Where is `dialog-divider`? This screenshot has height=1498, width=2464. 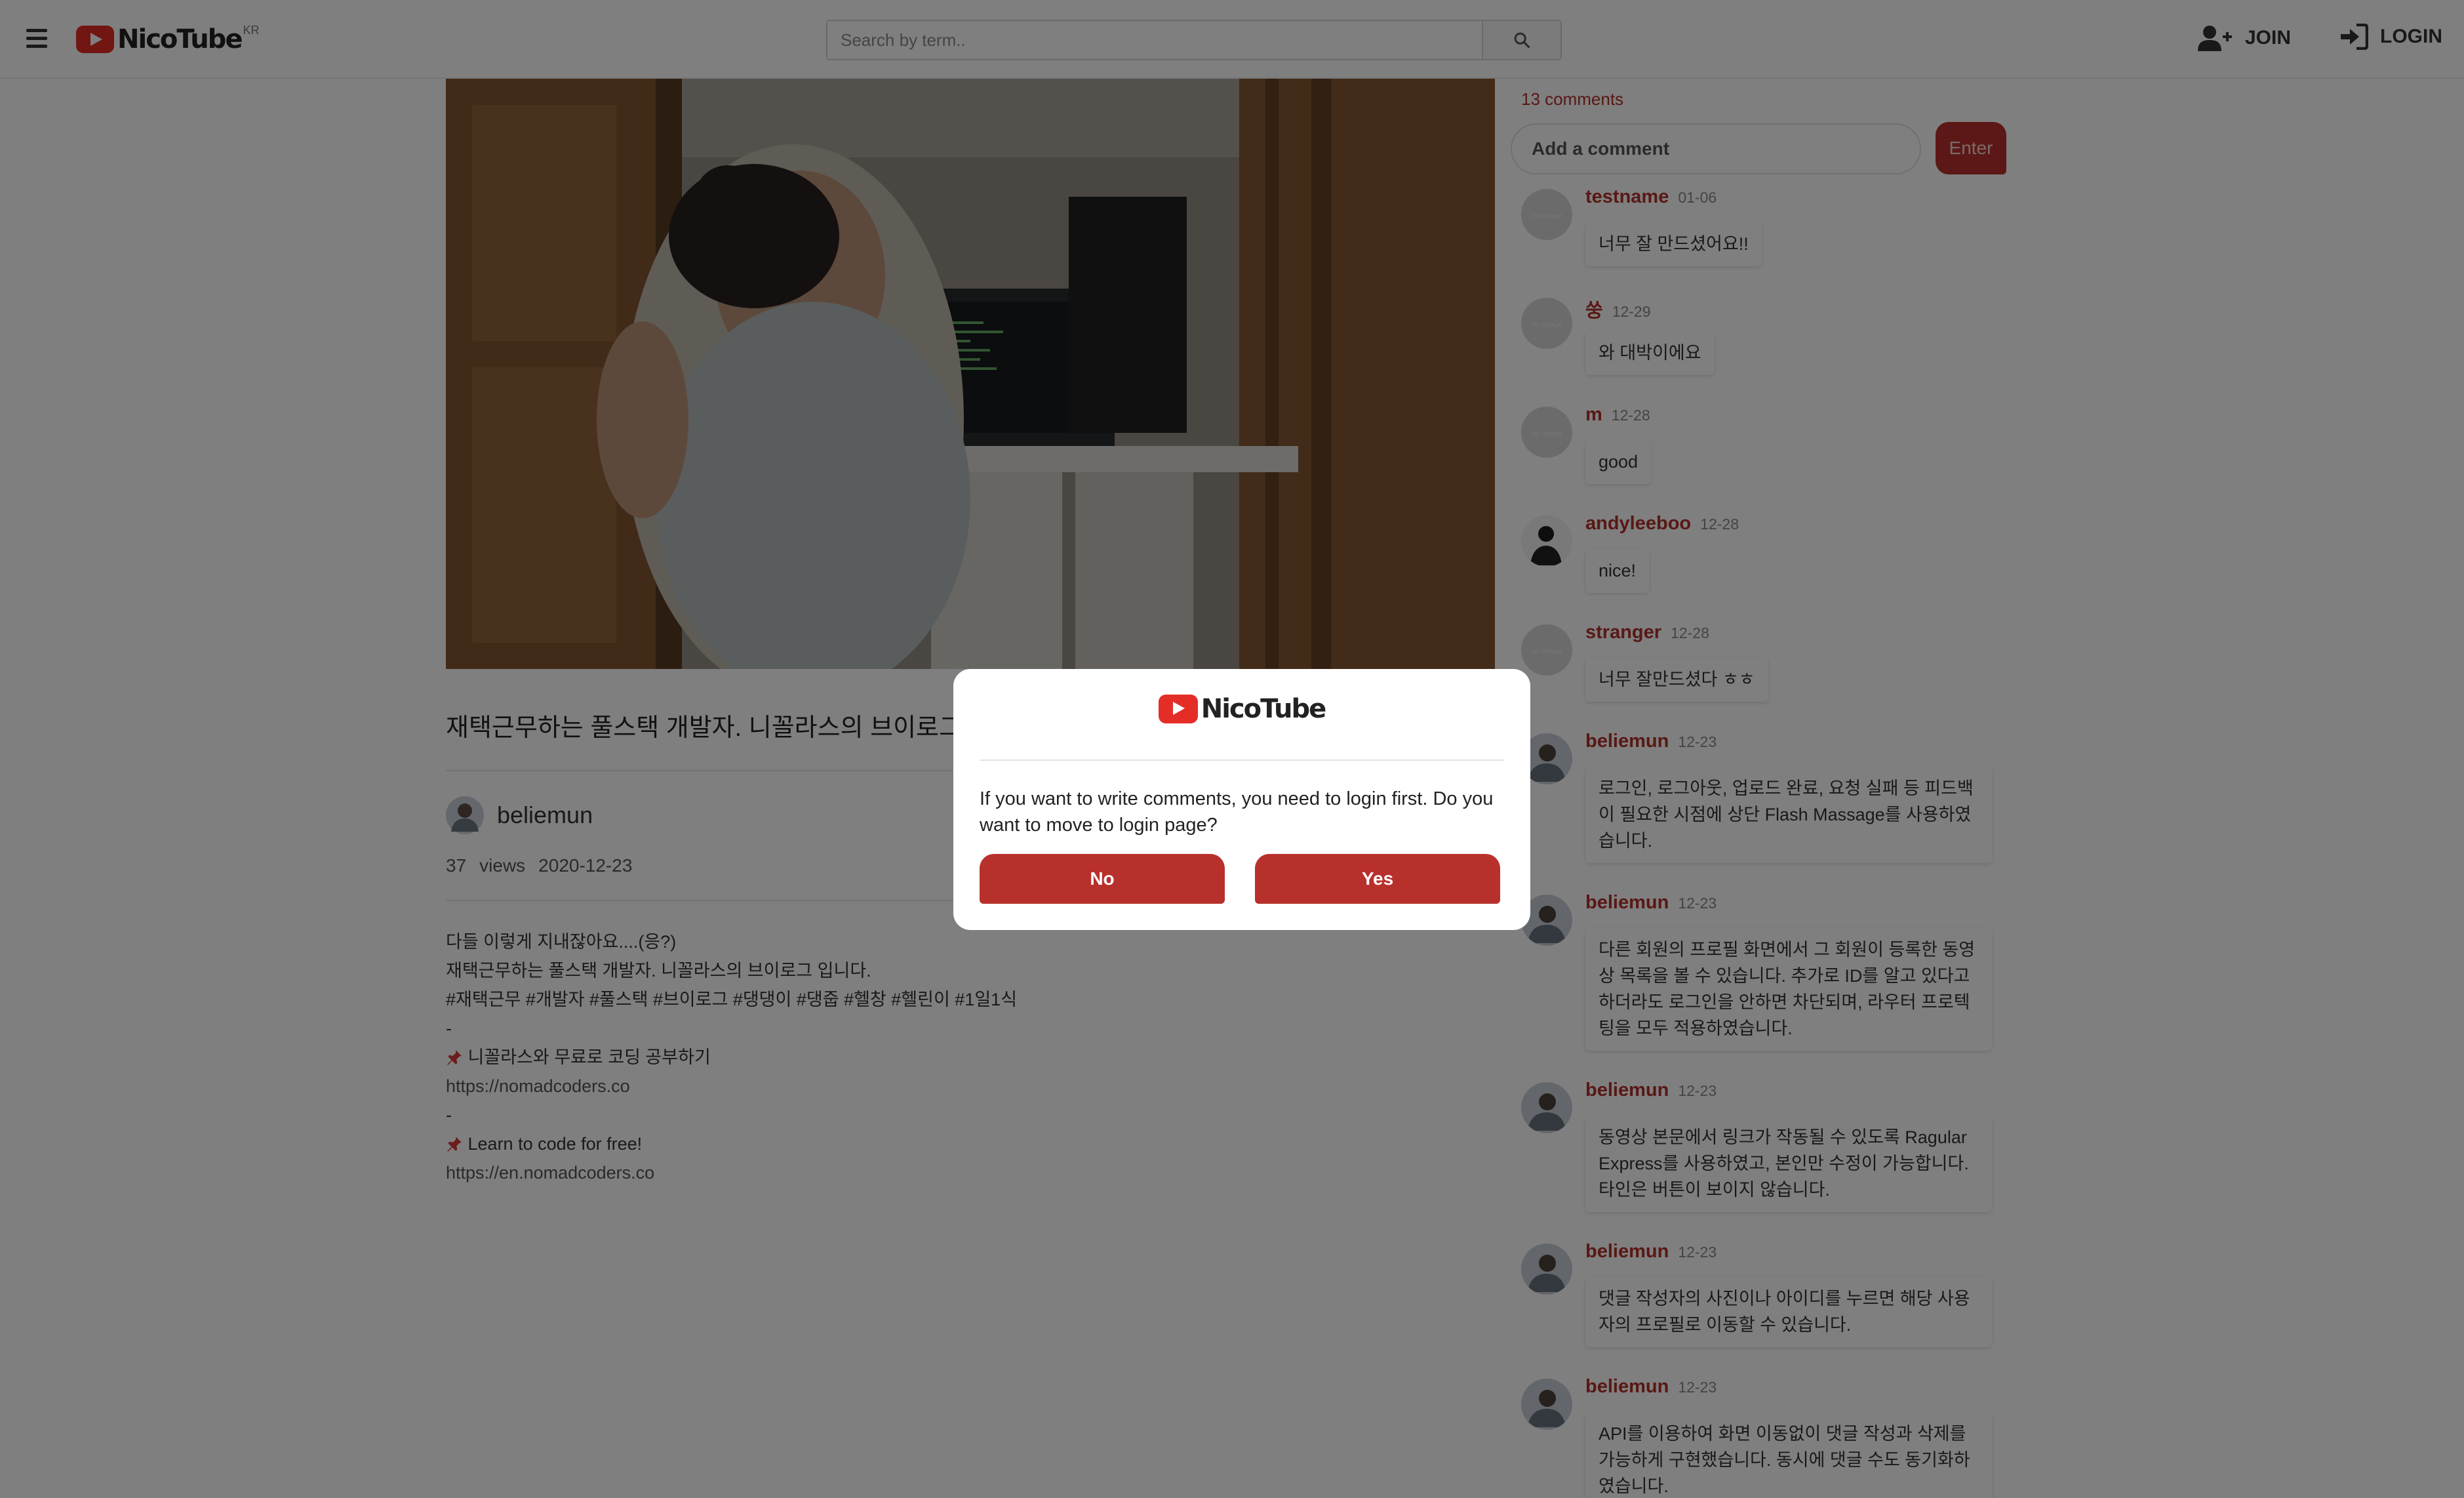
dialog-divider is located at coordinates (1242, 760).